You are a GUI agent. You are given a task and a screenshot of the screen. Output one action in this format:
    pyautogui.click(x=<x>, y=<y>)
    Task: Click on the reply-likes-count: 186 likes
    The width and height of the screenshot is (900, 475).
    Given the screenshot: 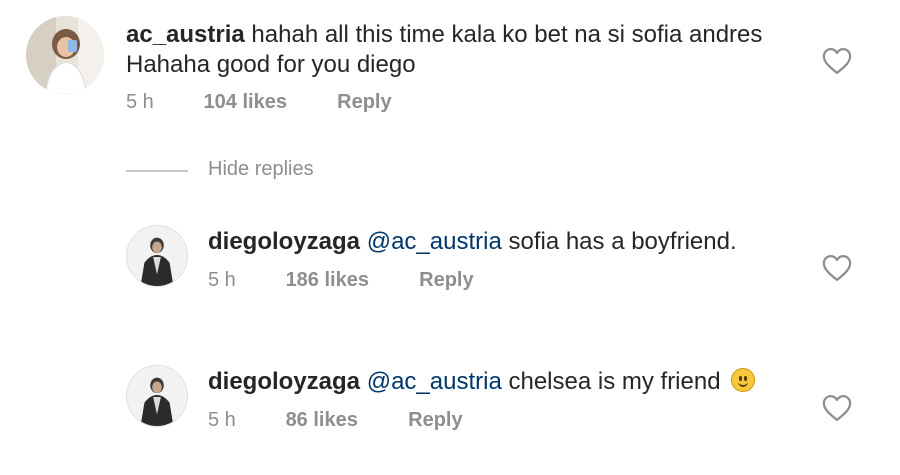 What is the action you would take?
    pyautogui.click(x=350, y=280)
    